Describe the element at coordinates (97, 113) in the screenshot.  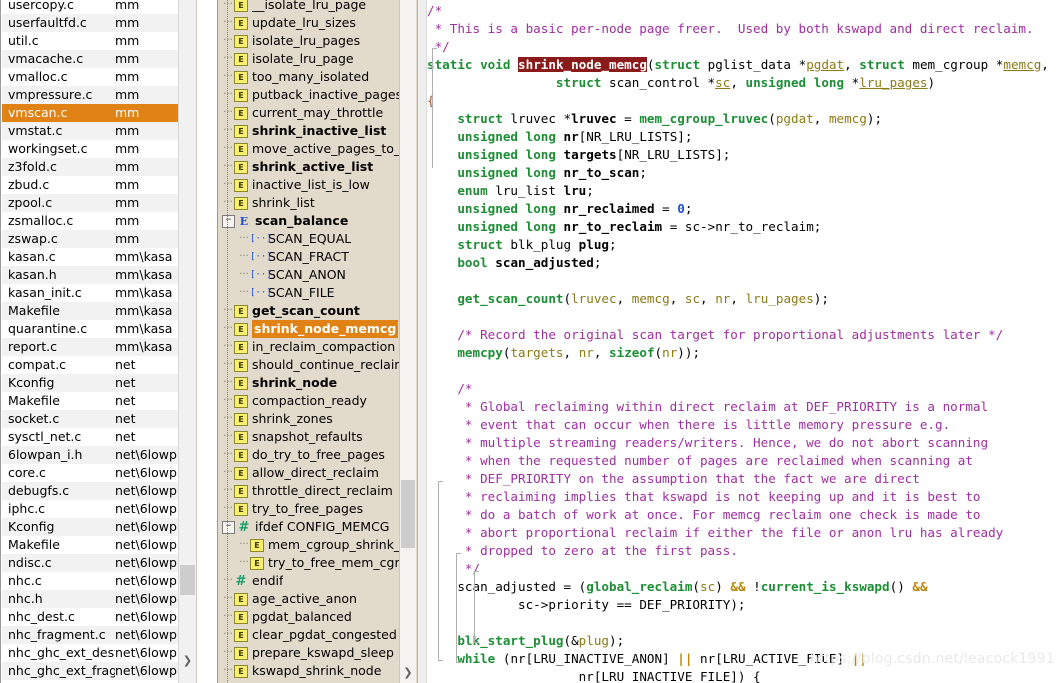
I see `file-list-row: vmscan.c mm` at that location.